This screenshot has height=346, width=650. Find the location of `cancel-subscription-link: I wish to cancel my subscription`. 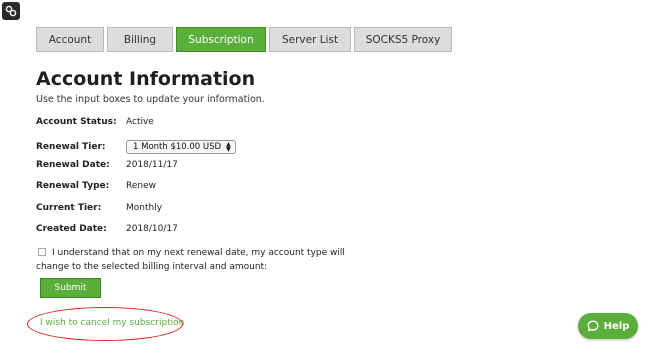

cancel-subscription-link: I wish to cancel my subscription is located at coordinates (112, 323).